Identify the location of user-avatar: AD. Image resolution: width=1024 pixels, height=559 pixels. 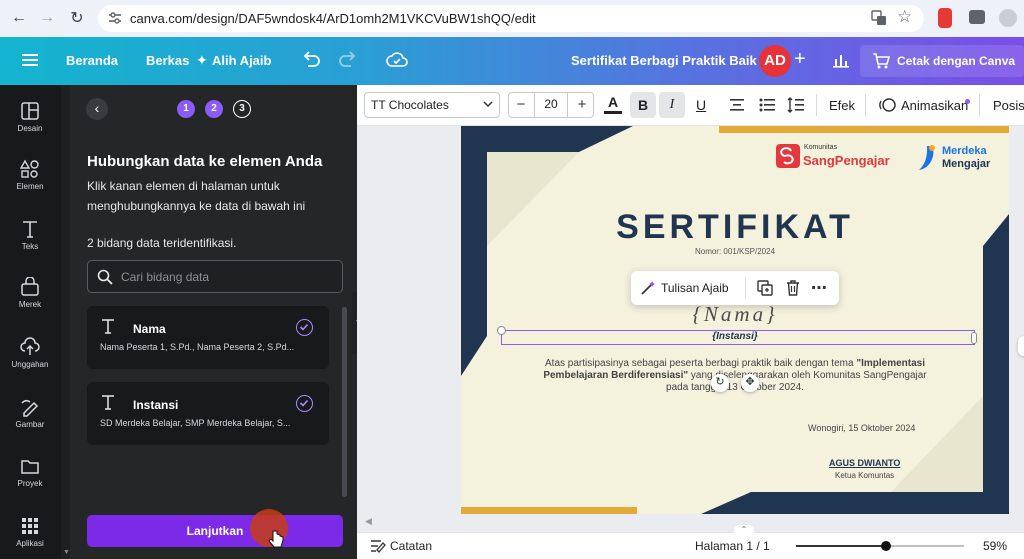
(775, 61).